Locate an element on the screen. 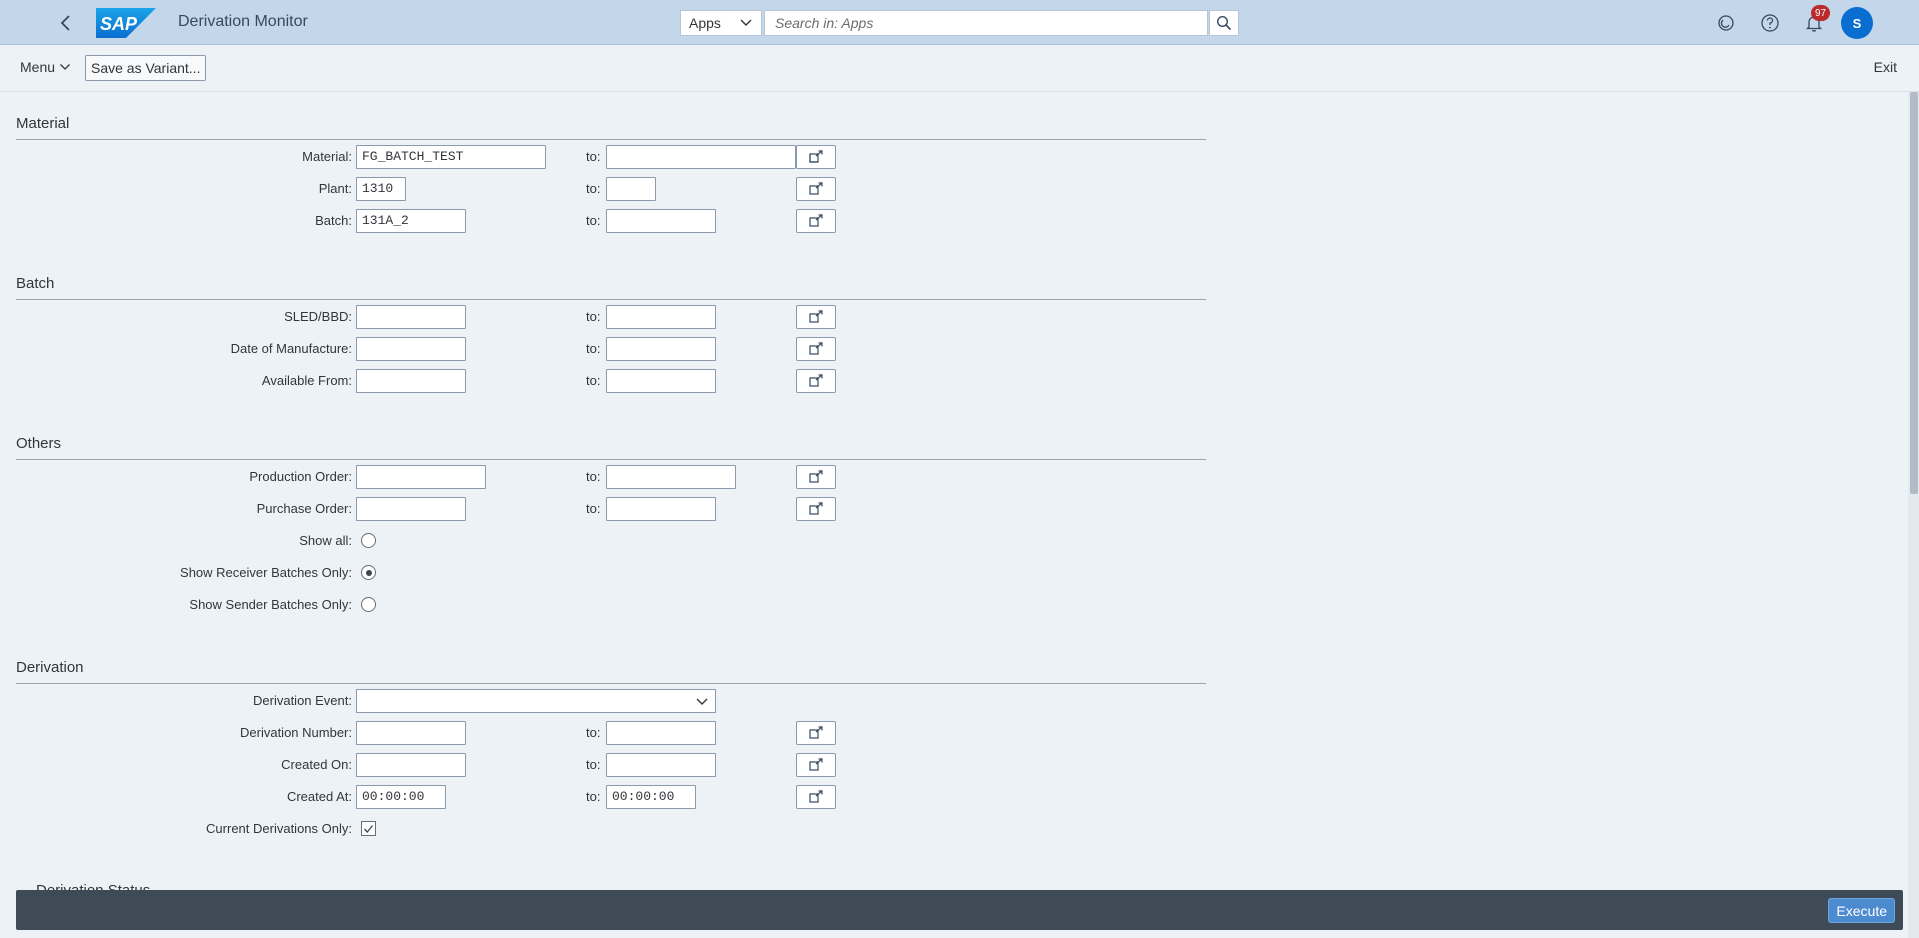 This screenshot has height=938, width=1919. execute-button: Execute is located at coordinates (1861, 910).